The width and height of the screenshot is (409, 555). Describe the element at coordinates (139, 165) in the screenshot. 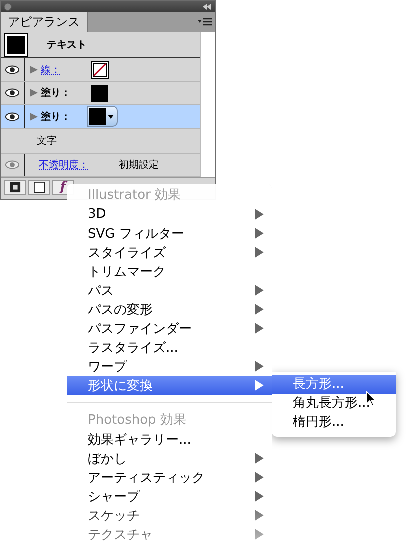

I see `opacity-value: 初期設定` at that location.